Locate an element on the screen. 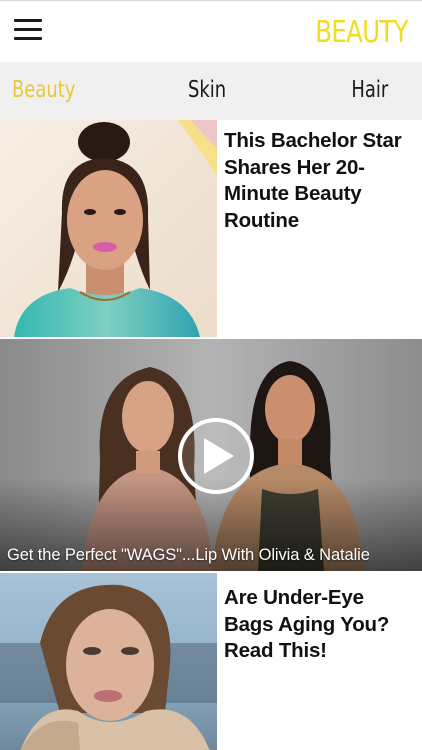  hamburger-menu-icon is located at coordinates (29, 30).